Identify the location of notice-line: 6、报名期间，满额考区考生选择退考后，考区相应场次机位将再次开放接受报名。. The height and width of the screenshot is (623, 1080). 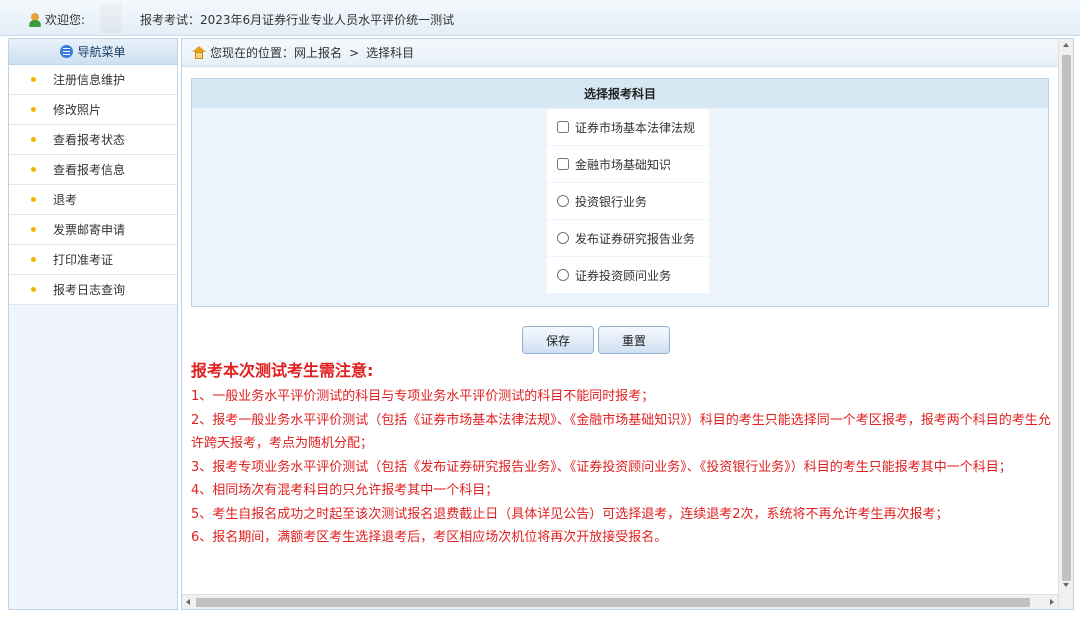
(429, 537).